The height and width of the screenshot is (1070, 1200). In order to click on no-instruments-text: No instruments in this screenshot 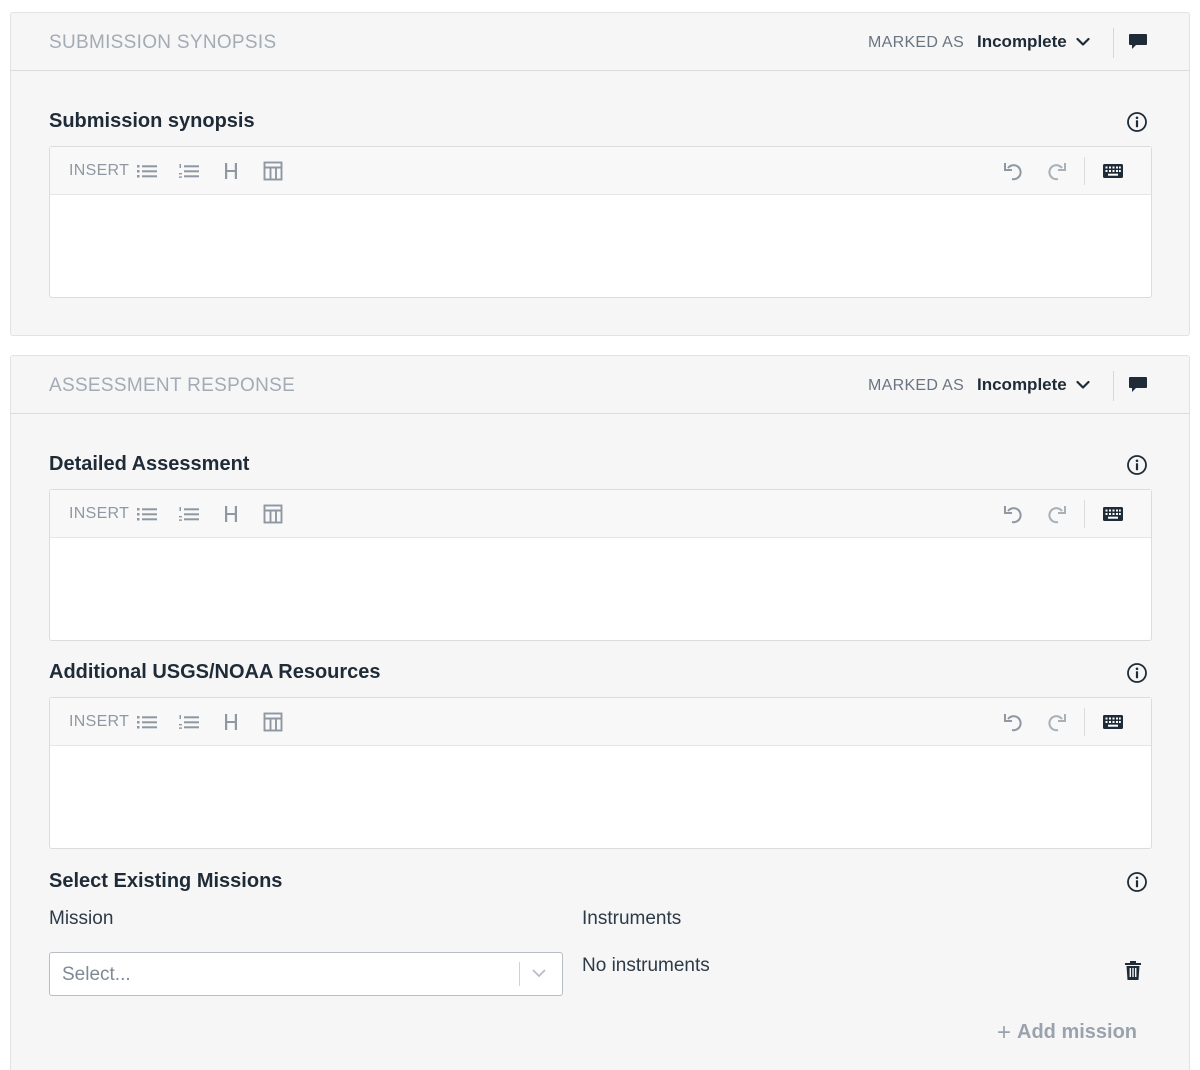, I will do `click(646, 965)`.